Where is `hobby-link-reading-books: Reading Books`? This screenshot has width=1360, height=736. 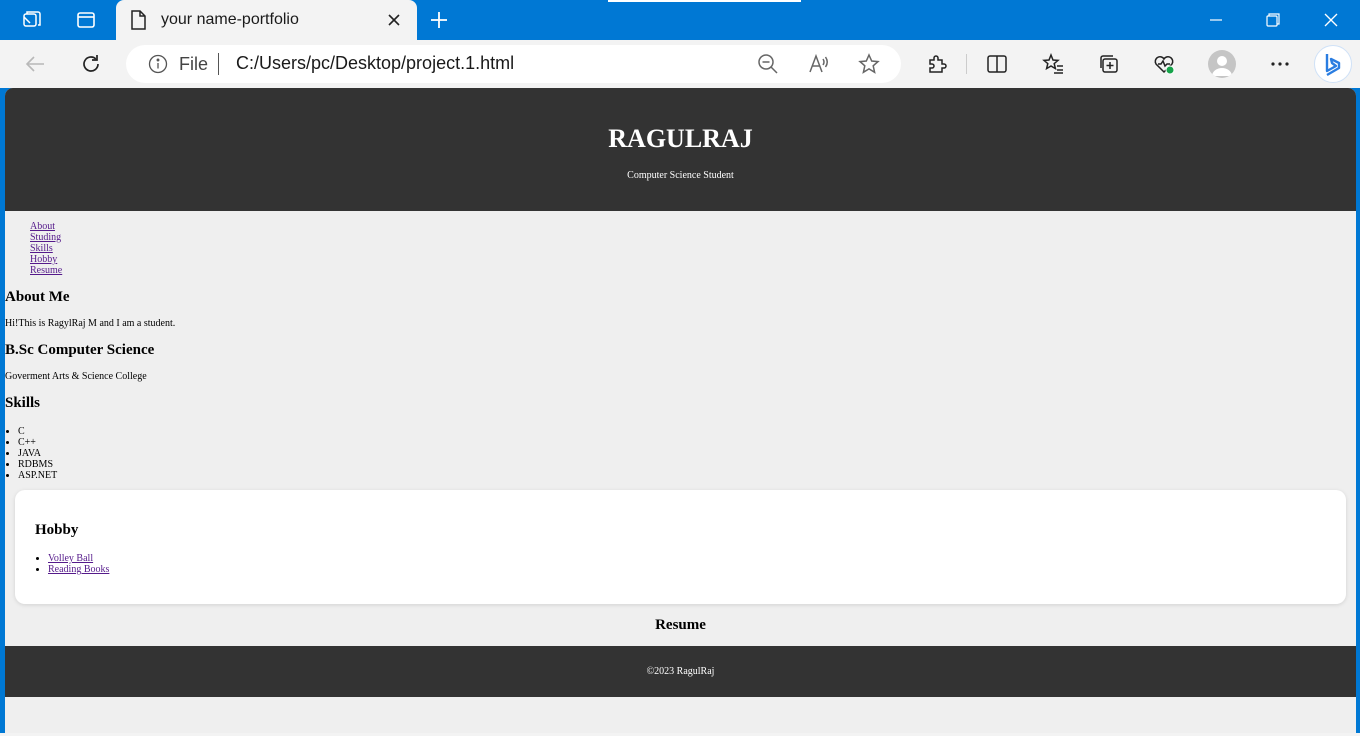
hobby-link-reading-books: Reading Books is located at coordinates (78, 569).